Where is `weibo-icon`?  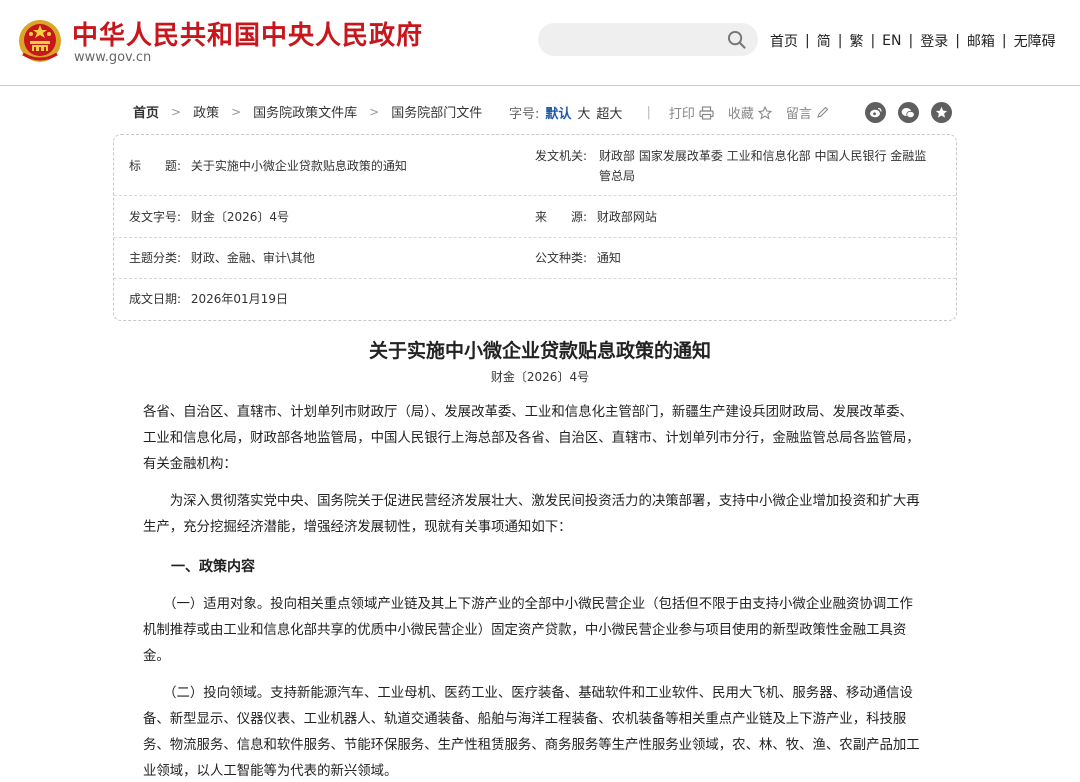
weibo-icon is located at coordinates (875, 112).